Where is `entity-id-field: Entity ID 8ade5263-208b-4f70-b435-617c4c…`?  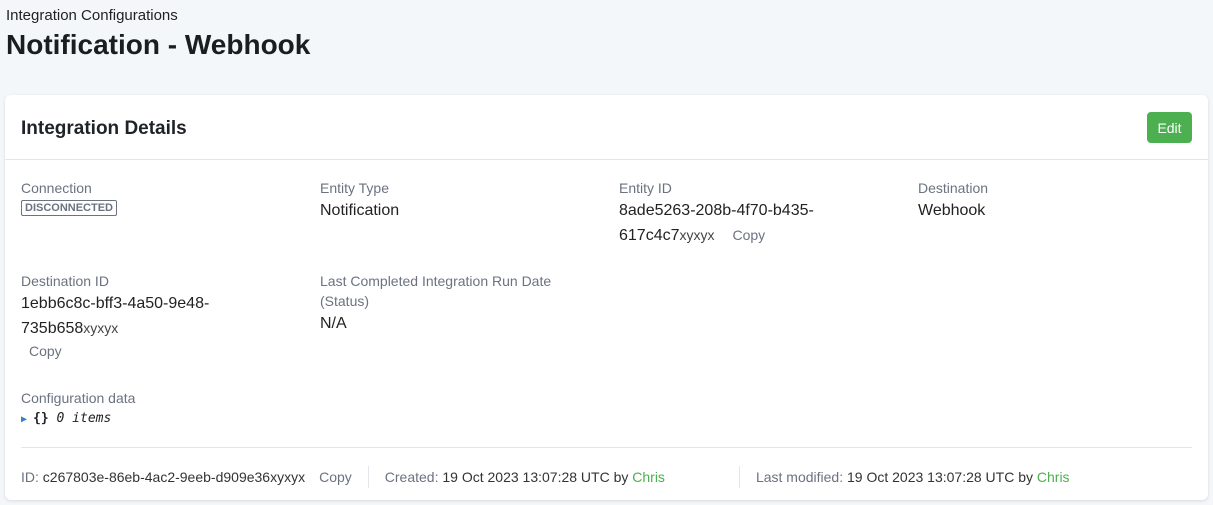
entity-id-field: Entity ID 8ade5263-208b-4f70-b435-617c4c… is located at coordinates (724, 213).